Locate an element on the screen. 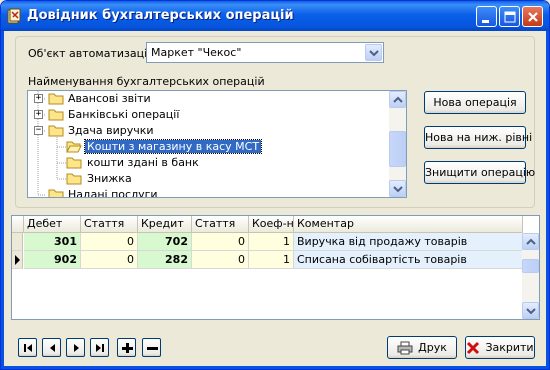 Image resolution: width=550 pixels, height=370 pixels. tree-item-label: Авансові звіти is located at coordinates (109, 98).